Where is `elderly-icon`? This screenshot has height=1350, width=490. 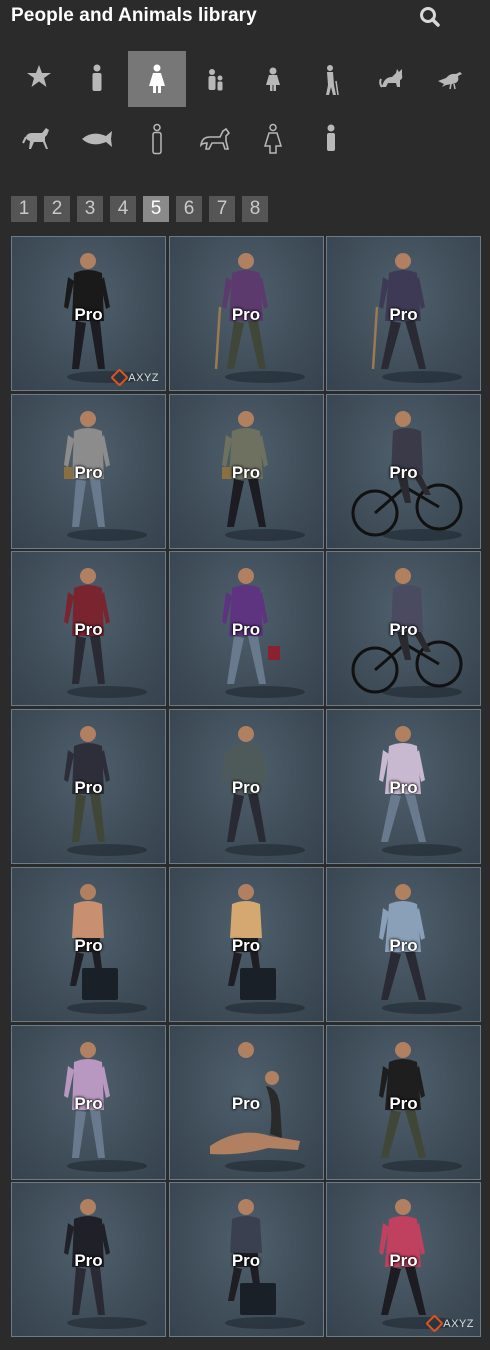 elderly-icon is located at coordinates (331, 79).